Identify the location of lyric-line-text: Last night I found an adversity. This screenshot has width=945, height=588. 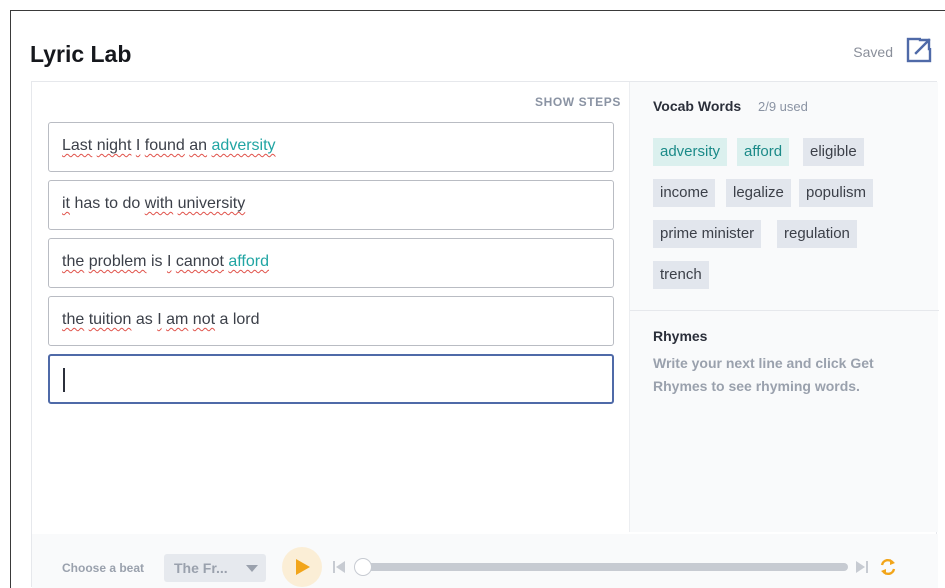
(169, 146).